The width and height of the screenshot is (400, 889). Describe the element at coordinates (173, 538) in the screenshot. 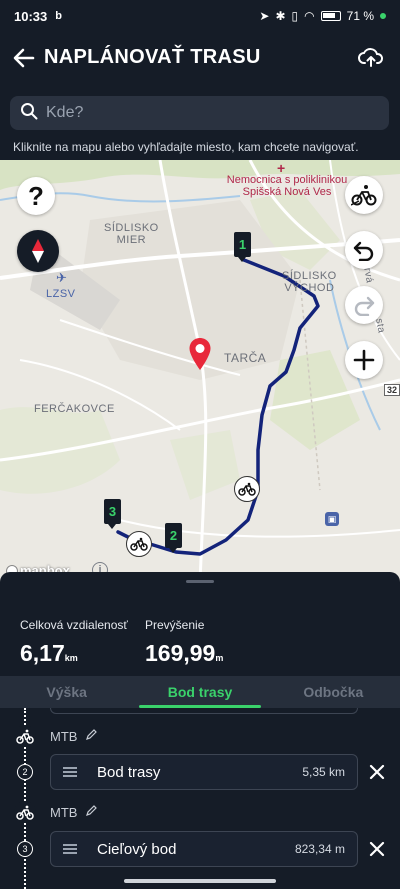

I see `waypoint-marker-2: 2` at that location.